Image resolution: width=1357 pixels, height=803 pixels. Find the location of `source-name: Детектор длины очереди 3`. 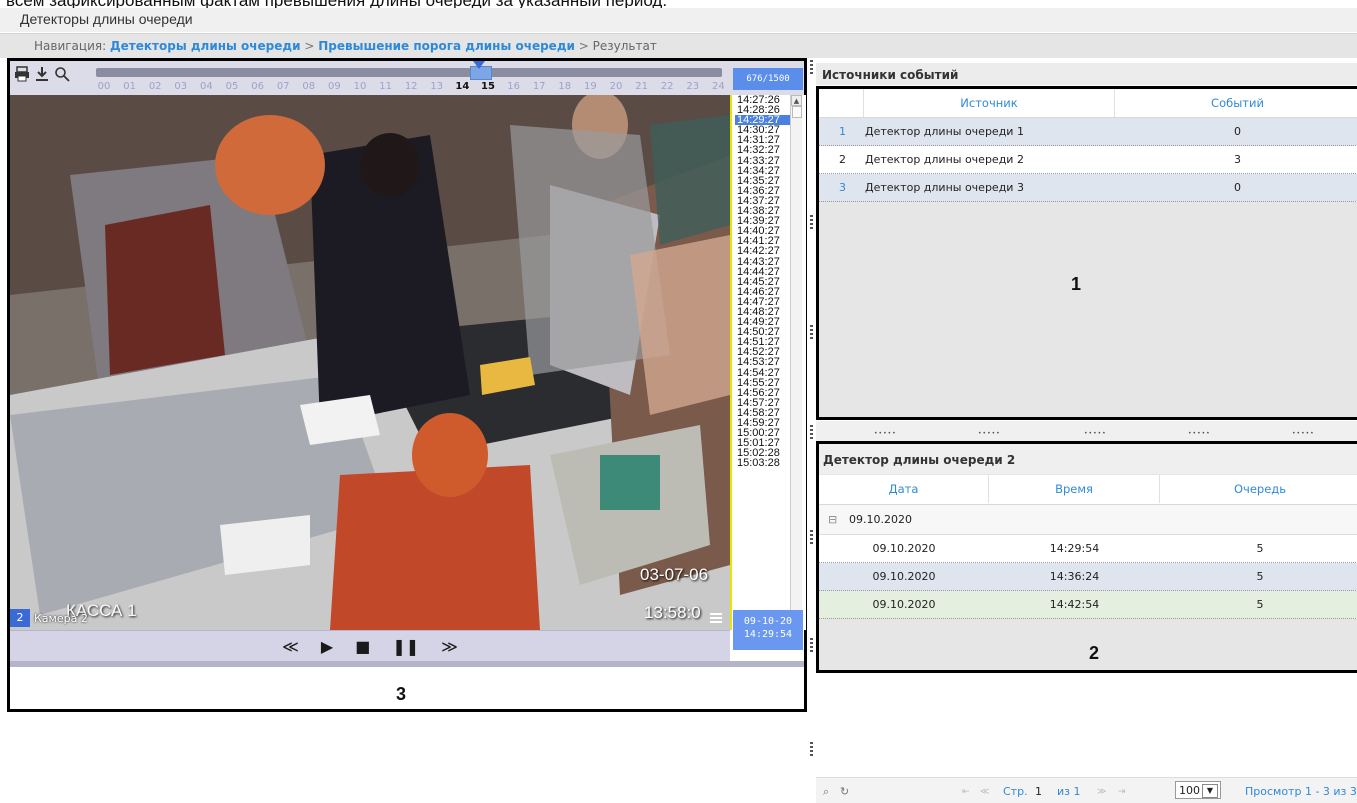

source-name: Детектор длины очереди 3 is located at coordinates (944, 187).